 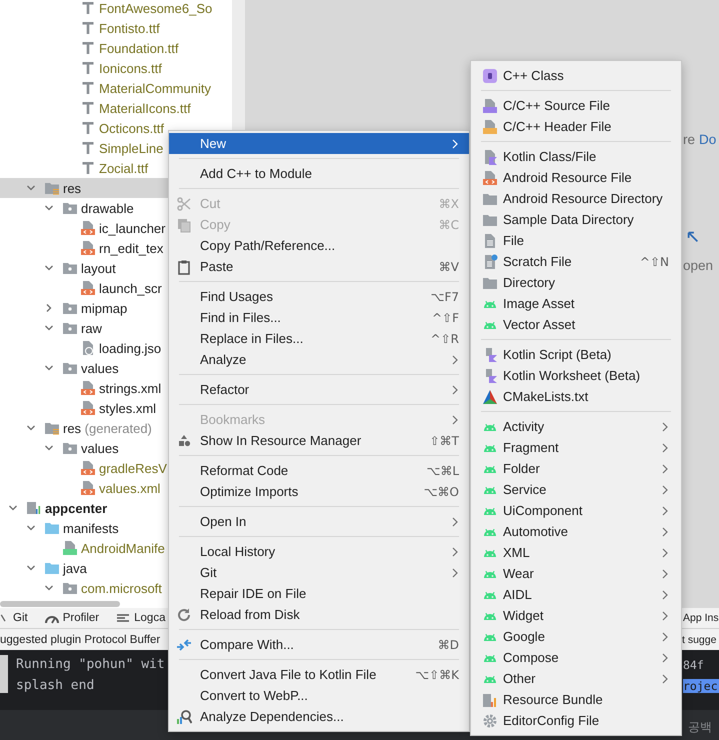 I want to click on scratch-file-icon, so click(x=490, y=262).